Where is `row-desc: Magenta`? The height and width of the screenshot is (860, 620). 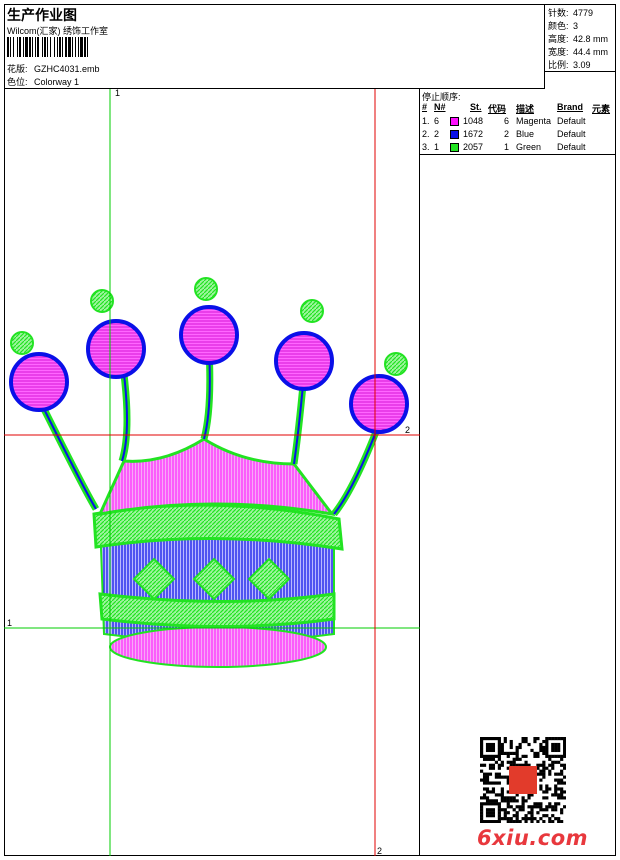 row-desc: Magenta is located at coordinates (534, 121).